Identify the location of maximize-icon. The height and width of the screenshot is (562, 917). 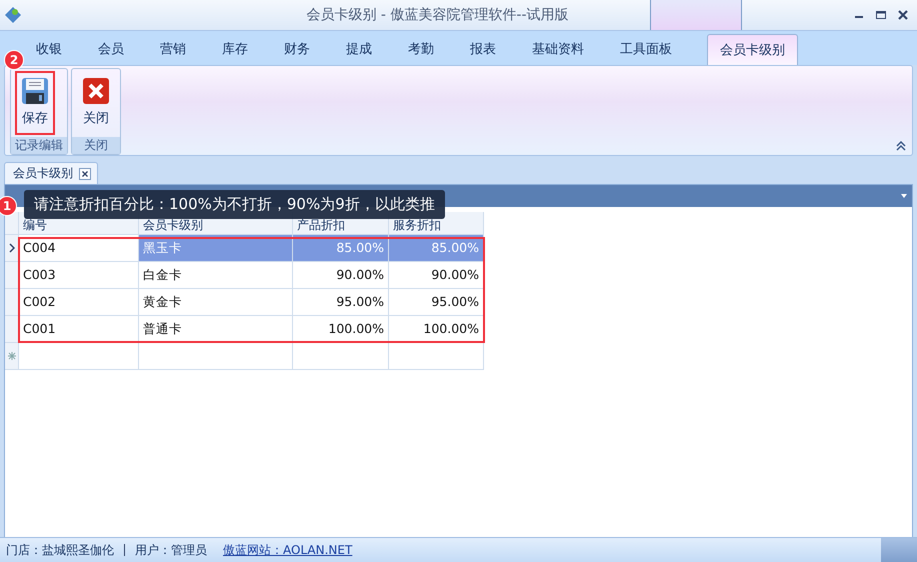
(881, 15).